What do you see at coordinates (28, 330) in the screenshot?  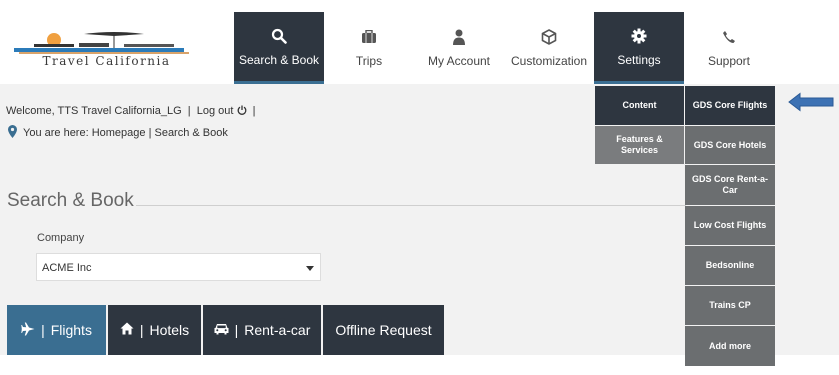 I see `plane-icon` at bounding box center [28, 330].